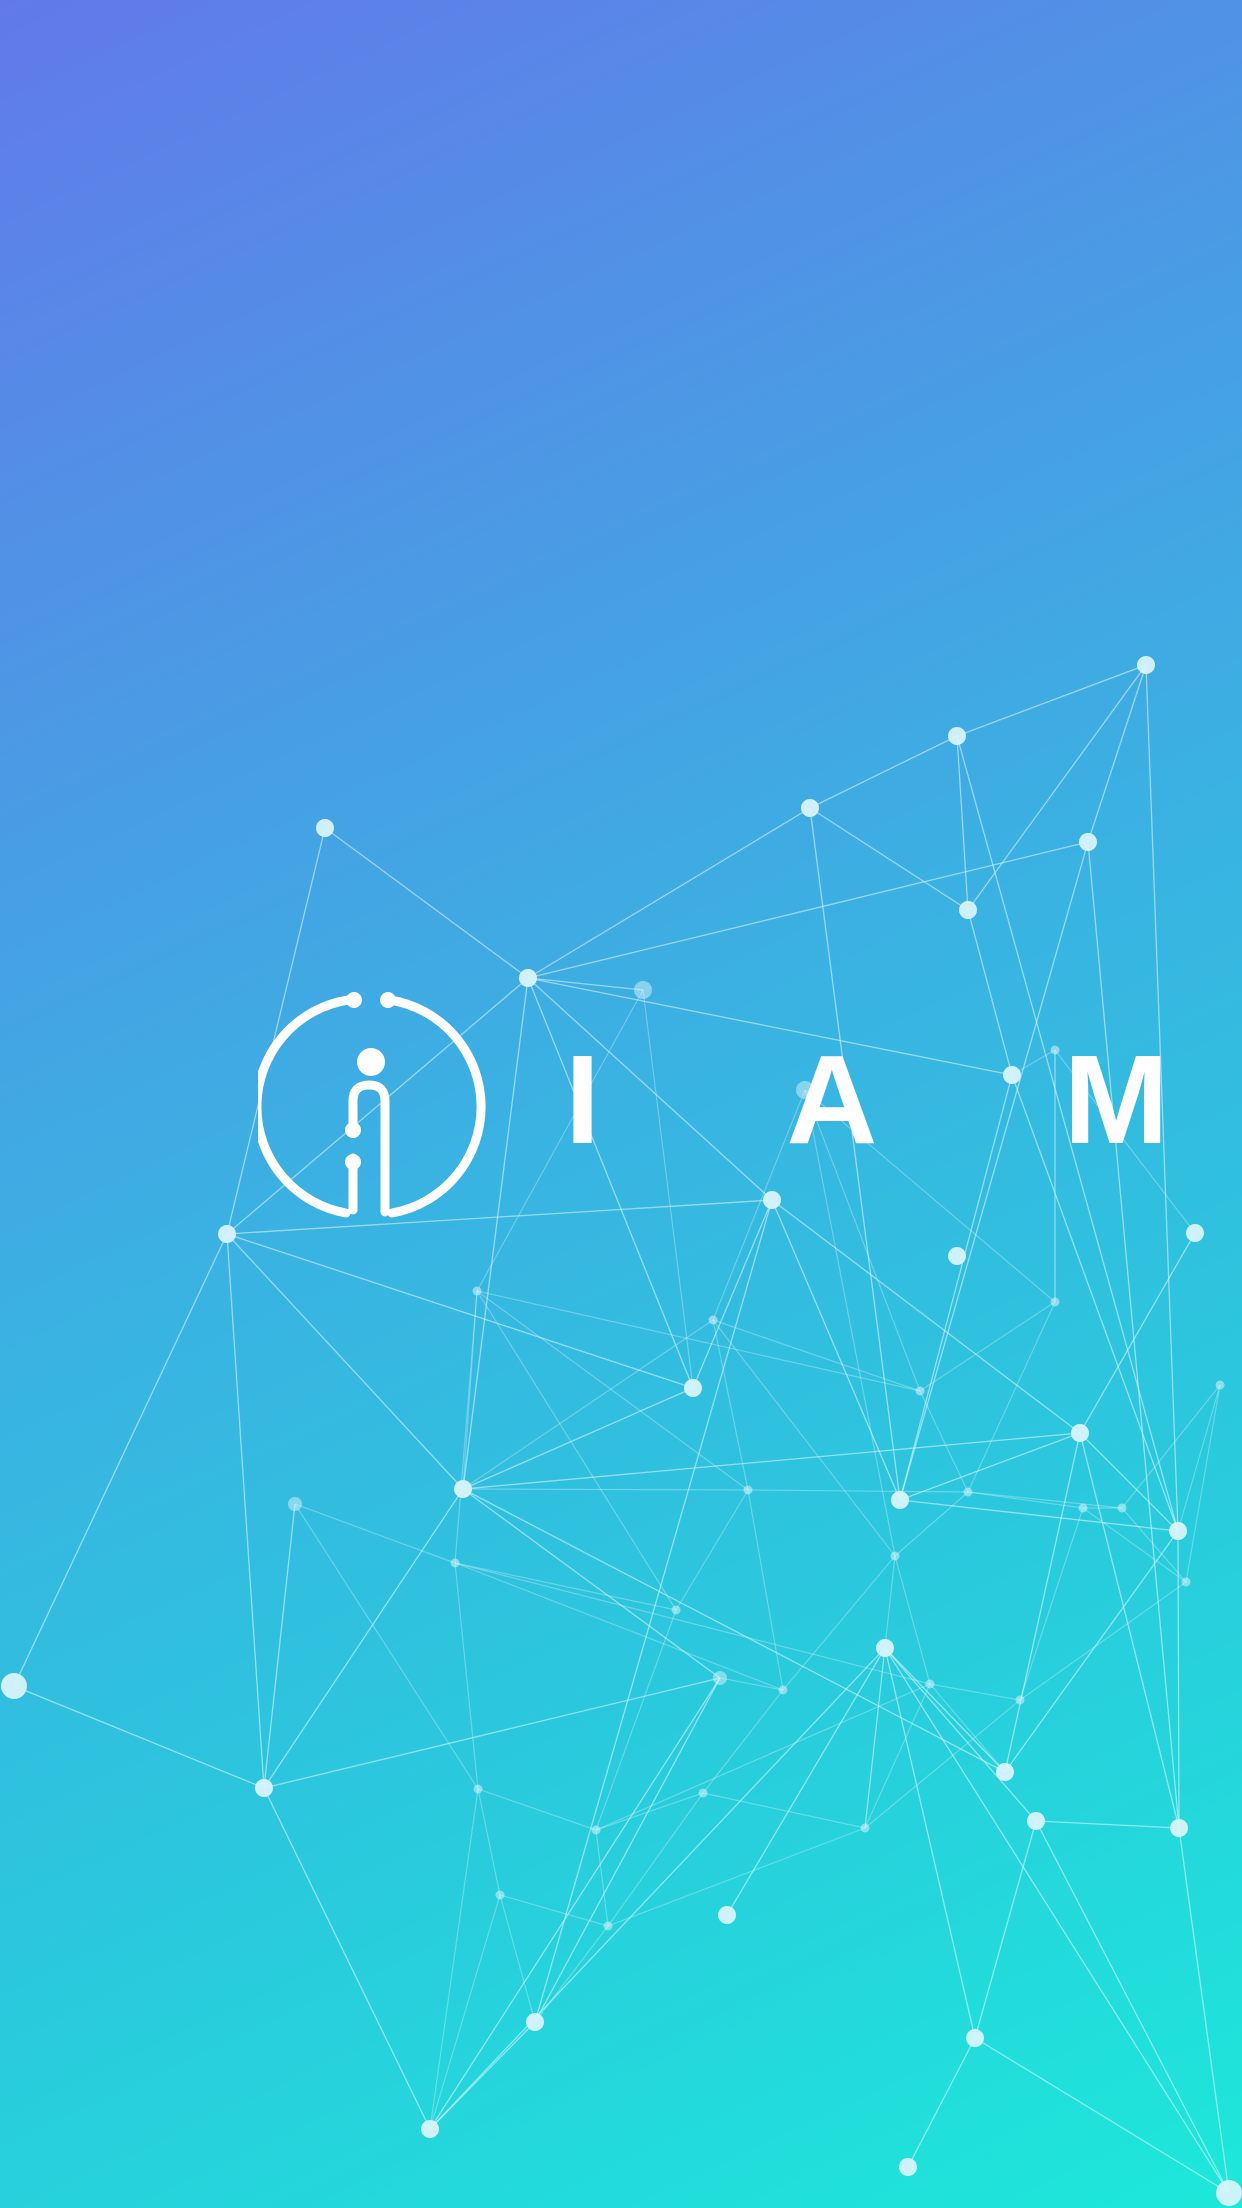 Image resolution: width=1242 pixels, height=2208 pixels. I want to click on brand-wordmark: I A M, so click(903, 1099).